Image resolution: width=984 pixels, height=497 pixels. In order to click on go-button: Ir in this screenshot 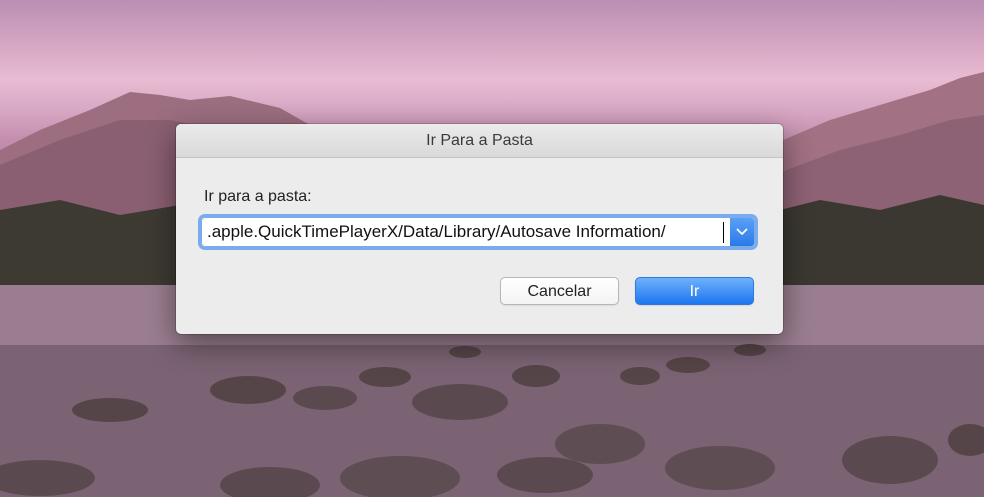, I will do `click(694, 291)`.